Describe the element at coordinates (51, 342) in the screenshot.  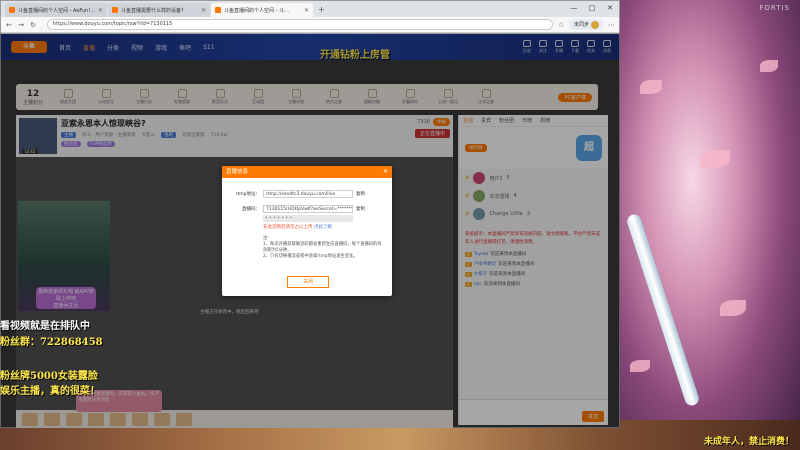
I see `overlay-line-2: 粉丝群：722868458` at that location.